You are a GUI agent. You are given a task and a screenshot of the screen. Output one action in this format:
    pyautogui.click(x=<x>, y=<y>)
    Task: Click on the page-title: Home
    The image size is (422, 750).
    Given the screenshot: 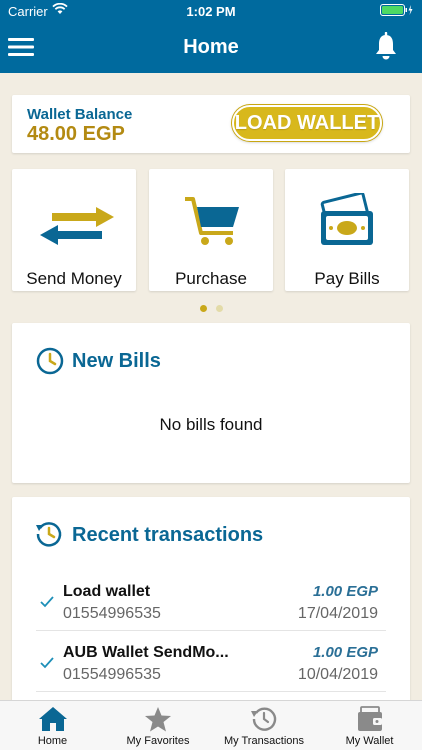 What is the action you would take?
    pyautogui.click(x=211, y=47)
    